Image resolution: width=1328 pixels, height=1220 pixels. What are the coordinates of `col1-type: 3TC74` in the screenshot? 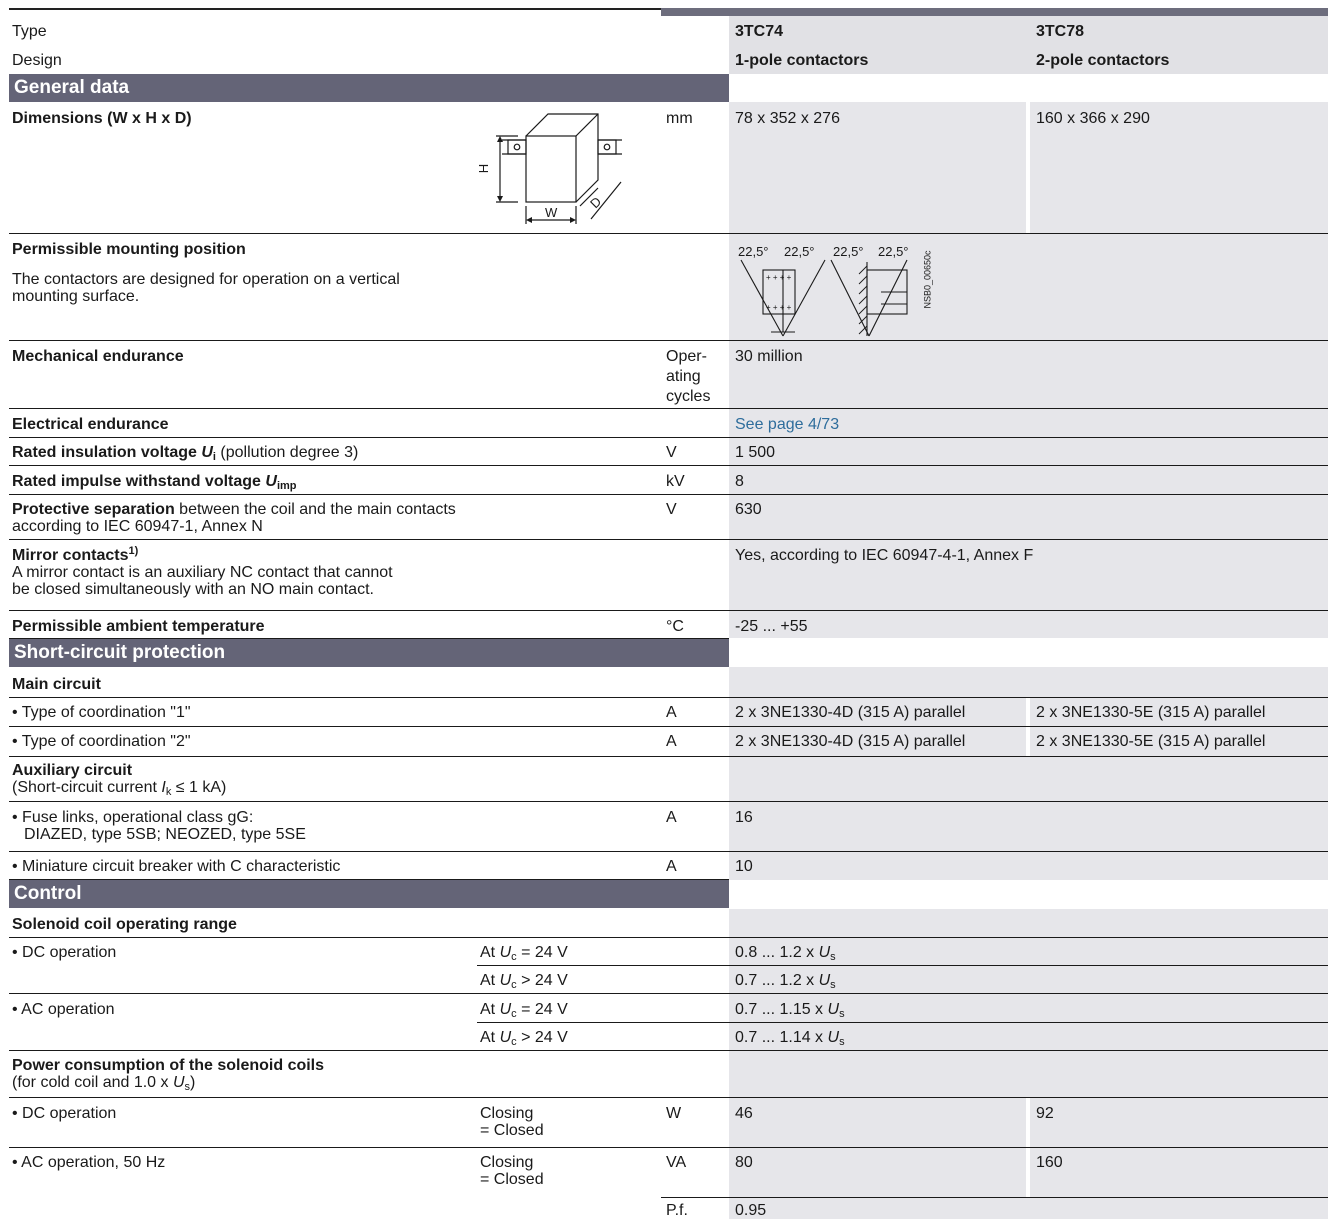 It's located at (759, 31).